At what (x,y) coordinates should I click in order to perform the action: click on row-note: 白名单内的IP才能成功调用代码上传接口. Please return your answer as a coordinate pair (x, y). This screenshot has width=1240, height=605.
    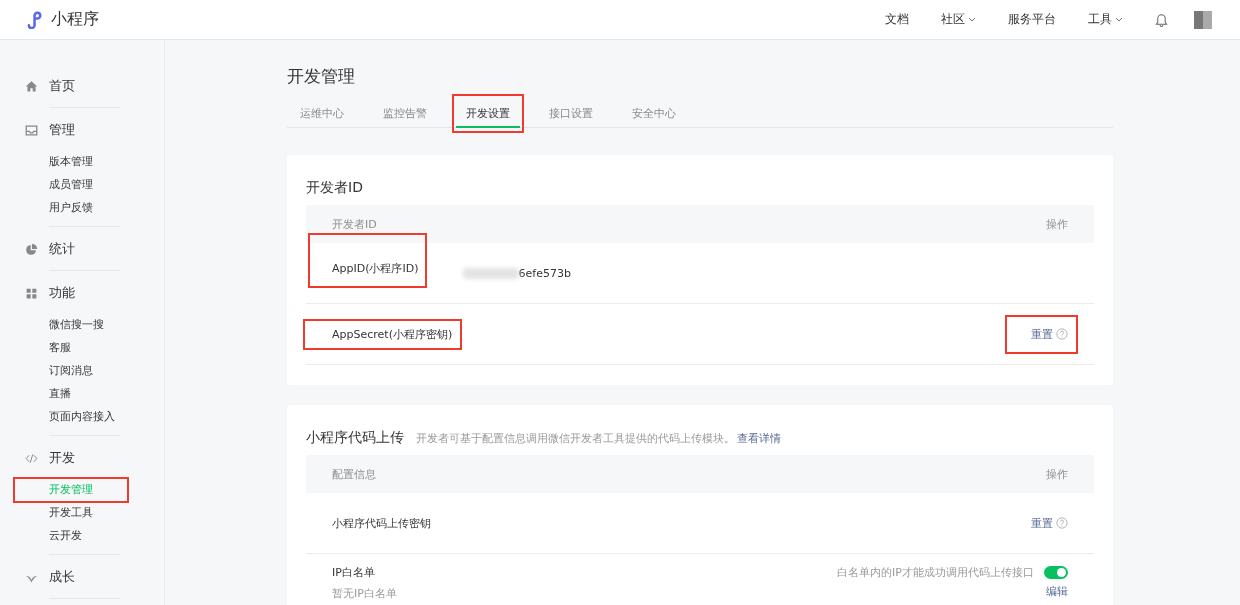
    Looking at the image, I should click on (935, 572).